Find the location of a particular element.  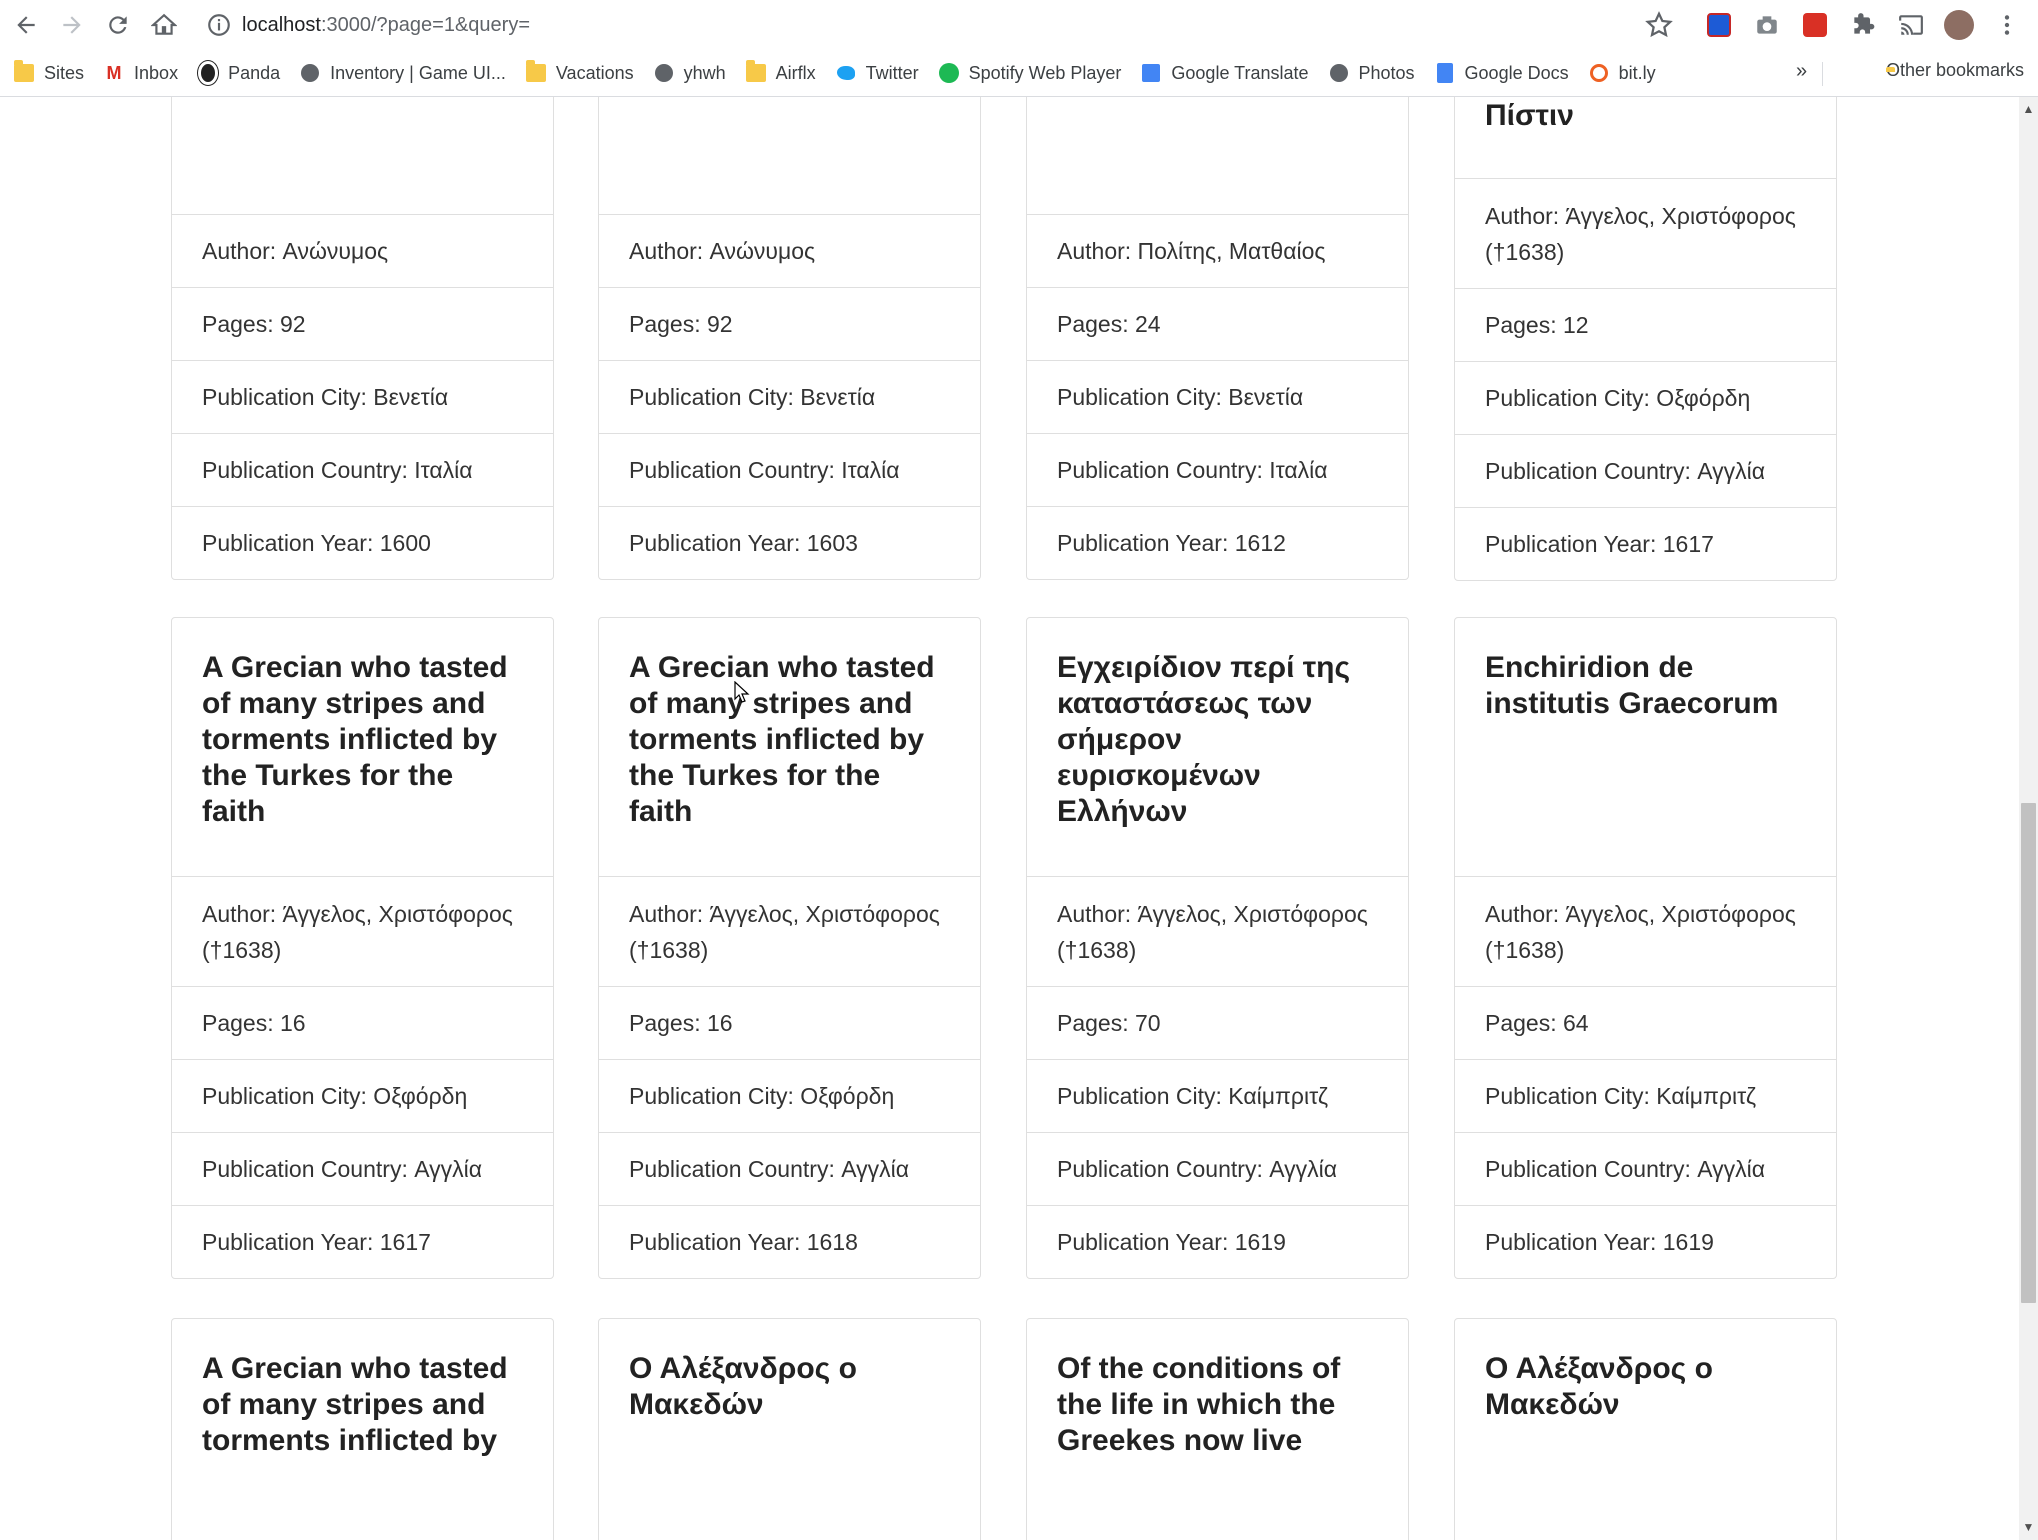

extension-red-icon is located at coordinates (1815, 25).